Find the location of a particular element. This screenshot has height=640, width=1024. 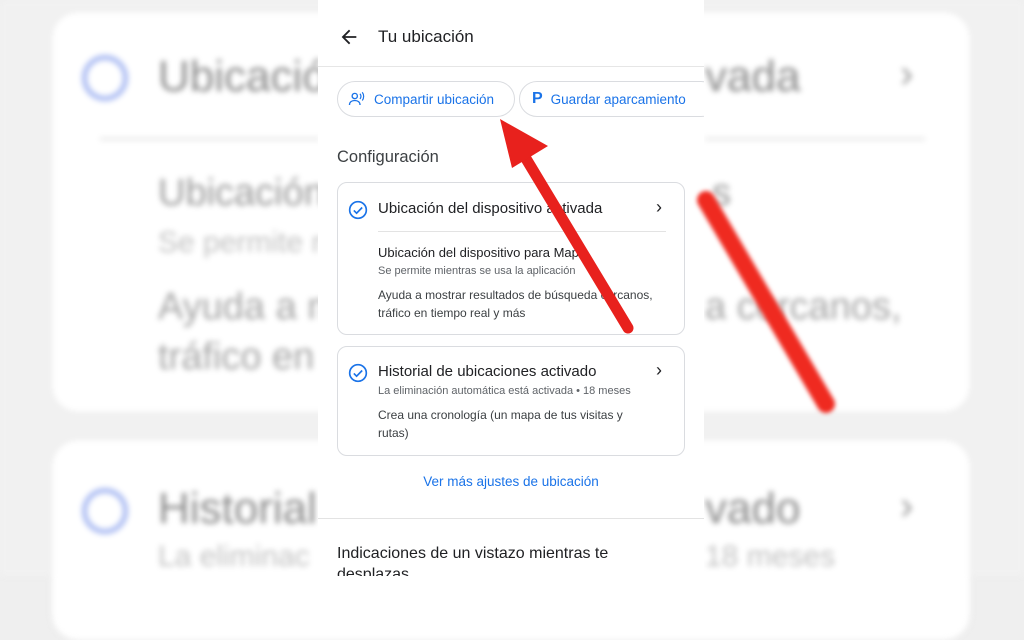

card-divider is located at coordinates (522, 231).